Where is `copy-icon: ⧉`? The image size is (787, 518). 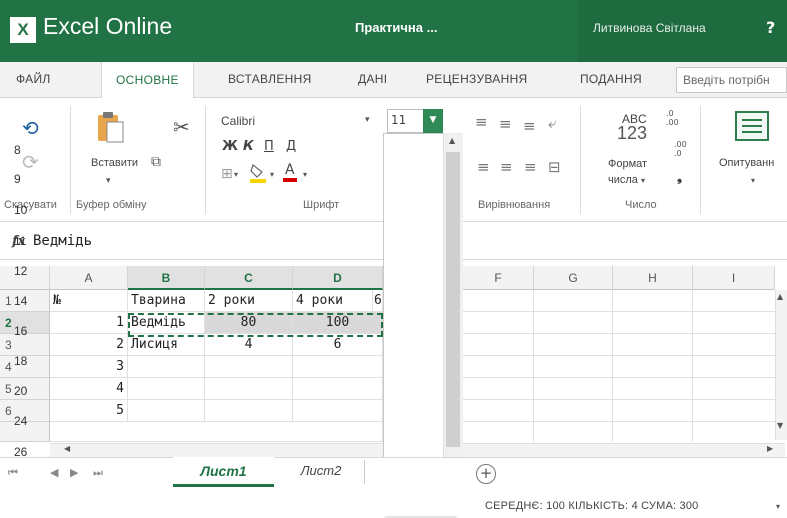 copy-icon: ⧉ is located at coordinates (156, 162).